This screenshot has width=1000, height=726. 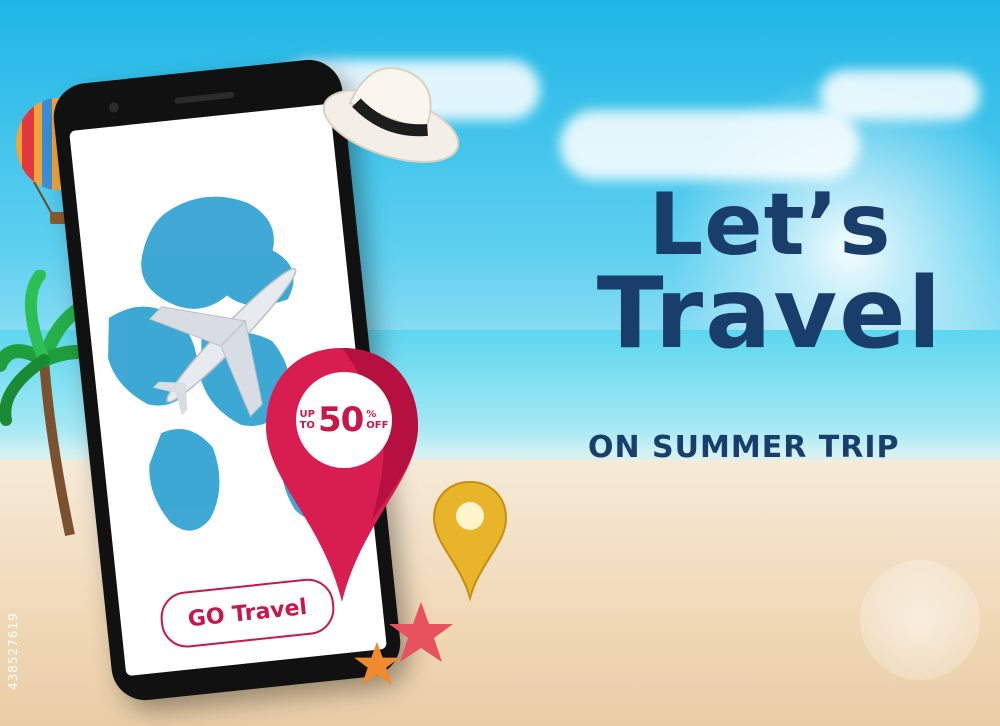 I want to click on discount-badge: UP TO 50 % OFF, so click(x=344, y=420).